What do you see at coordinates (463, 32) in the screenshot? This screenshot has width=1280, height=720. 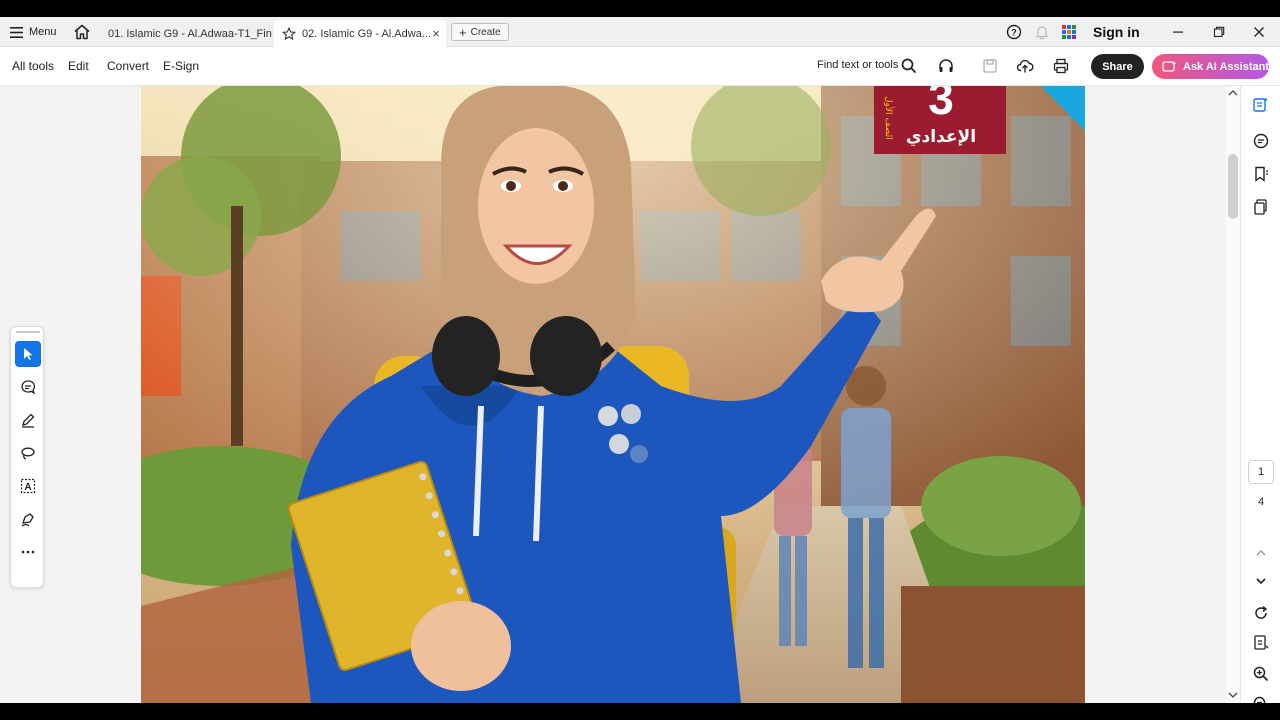 I see `plus-icon: +` at bounding box center [463, 32].